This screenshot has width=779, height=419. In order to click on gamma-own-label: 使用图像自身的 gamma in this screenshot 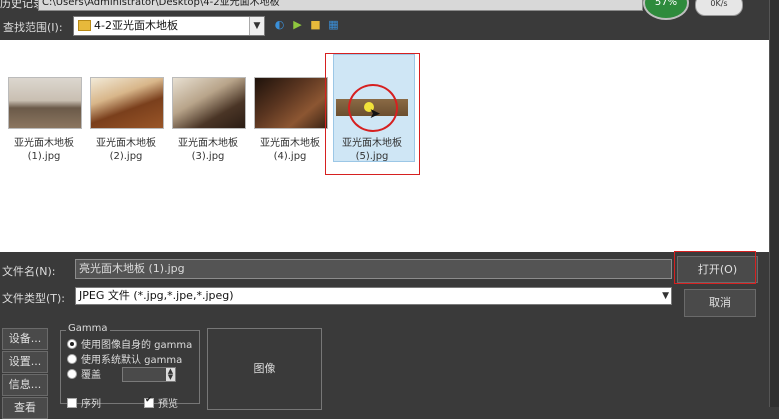, I will do `click(137, 345)`.